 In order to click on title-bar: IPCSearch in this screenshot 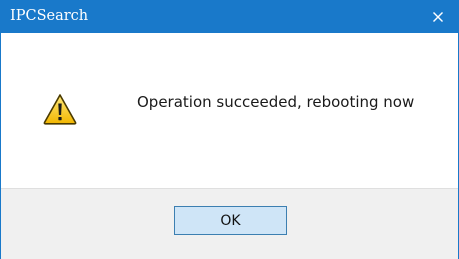, I will do `click(229, 16)`.